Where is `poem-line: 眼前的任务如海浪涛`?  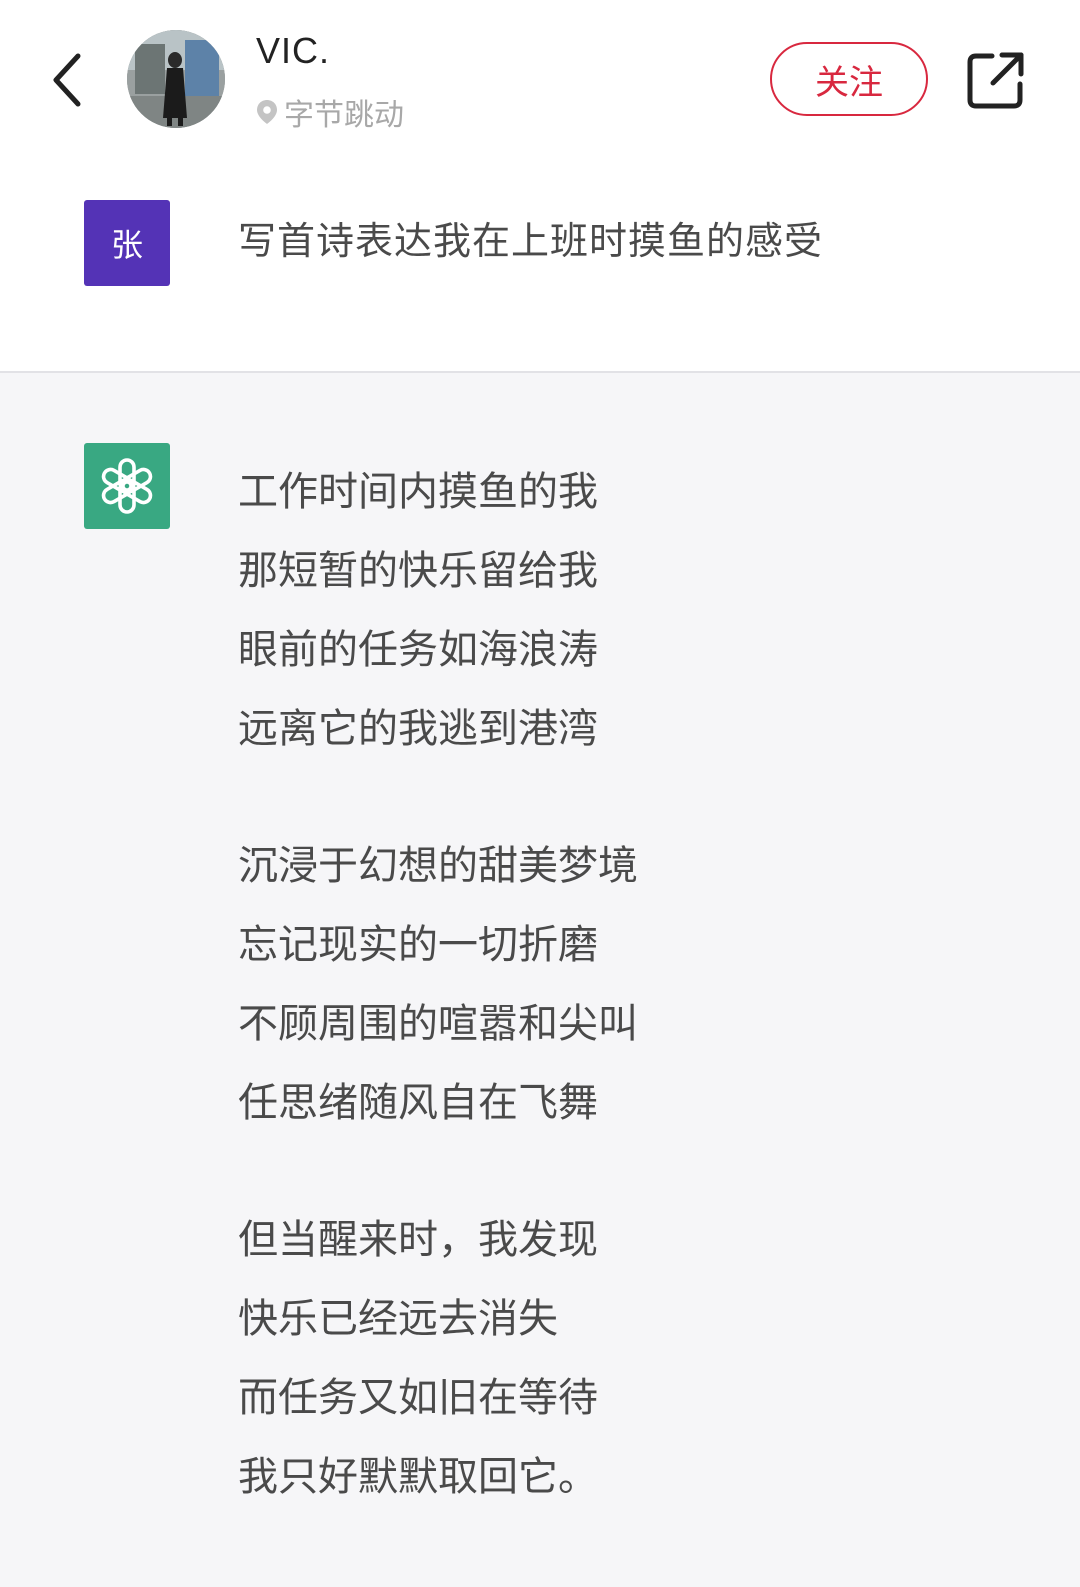
poem-line: 眼前的任务如海浪涛 is located at coordinates (418, 650).